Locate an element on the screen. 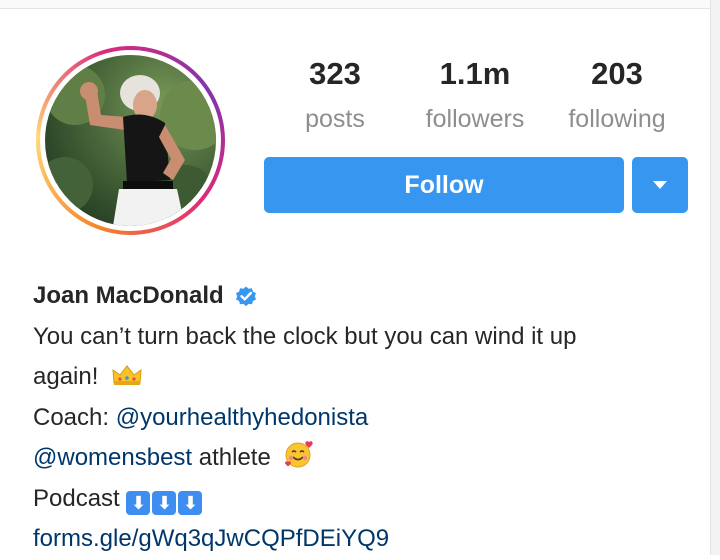  avatar-photo is located at coordinates (130, 140).